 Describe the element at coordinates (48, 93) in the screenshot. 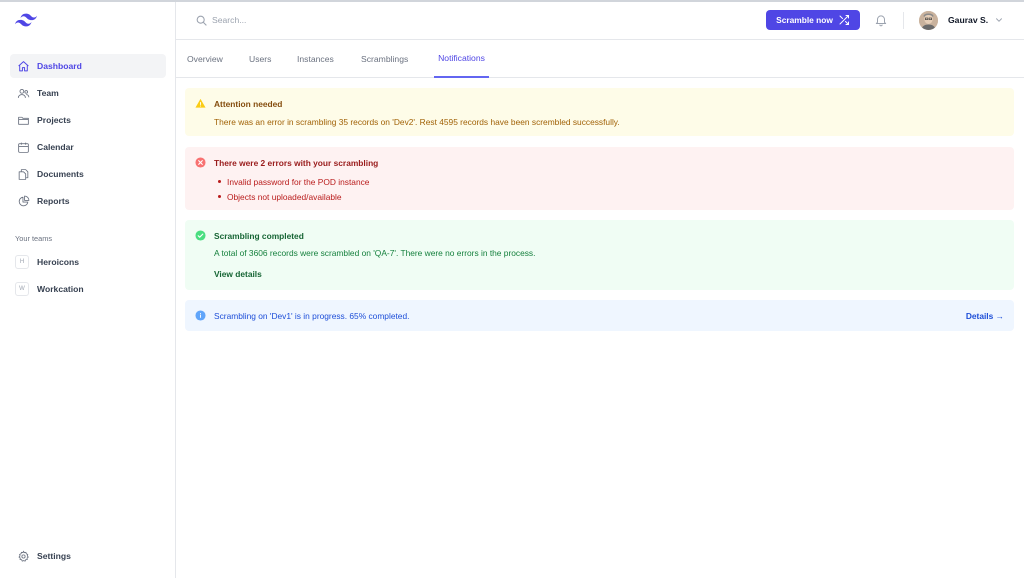

I see `sidebar-item-label: Team` at that location.